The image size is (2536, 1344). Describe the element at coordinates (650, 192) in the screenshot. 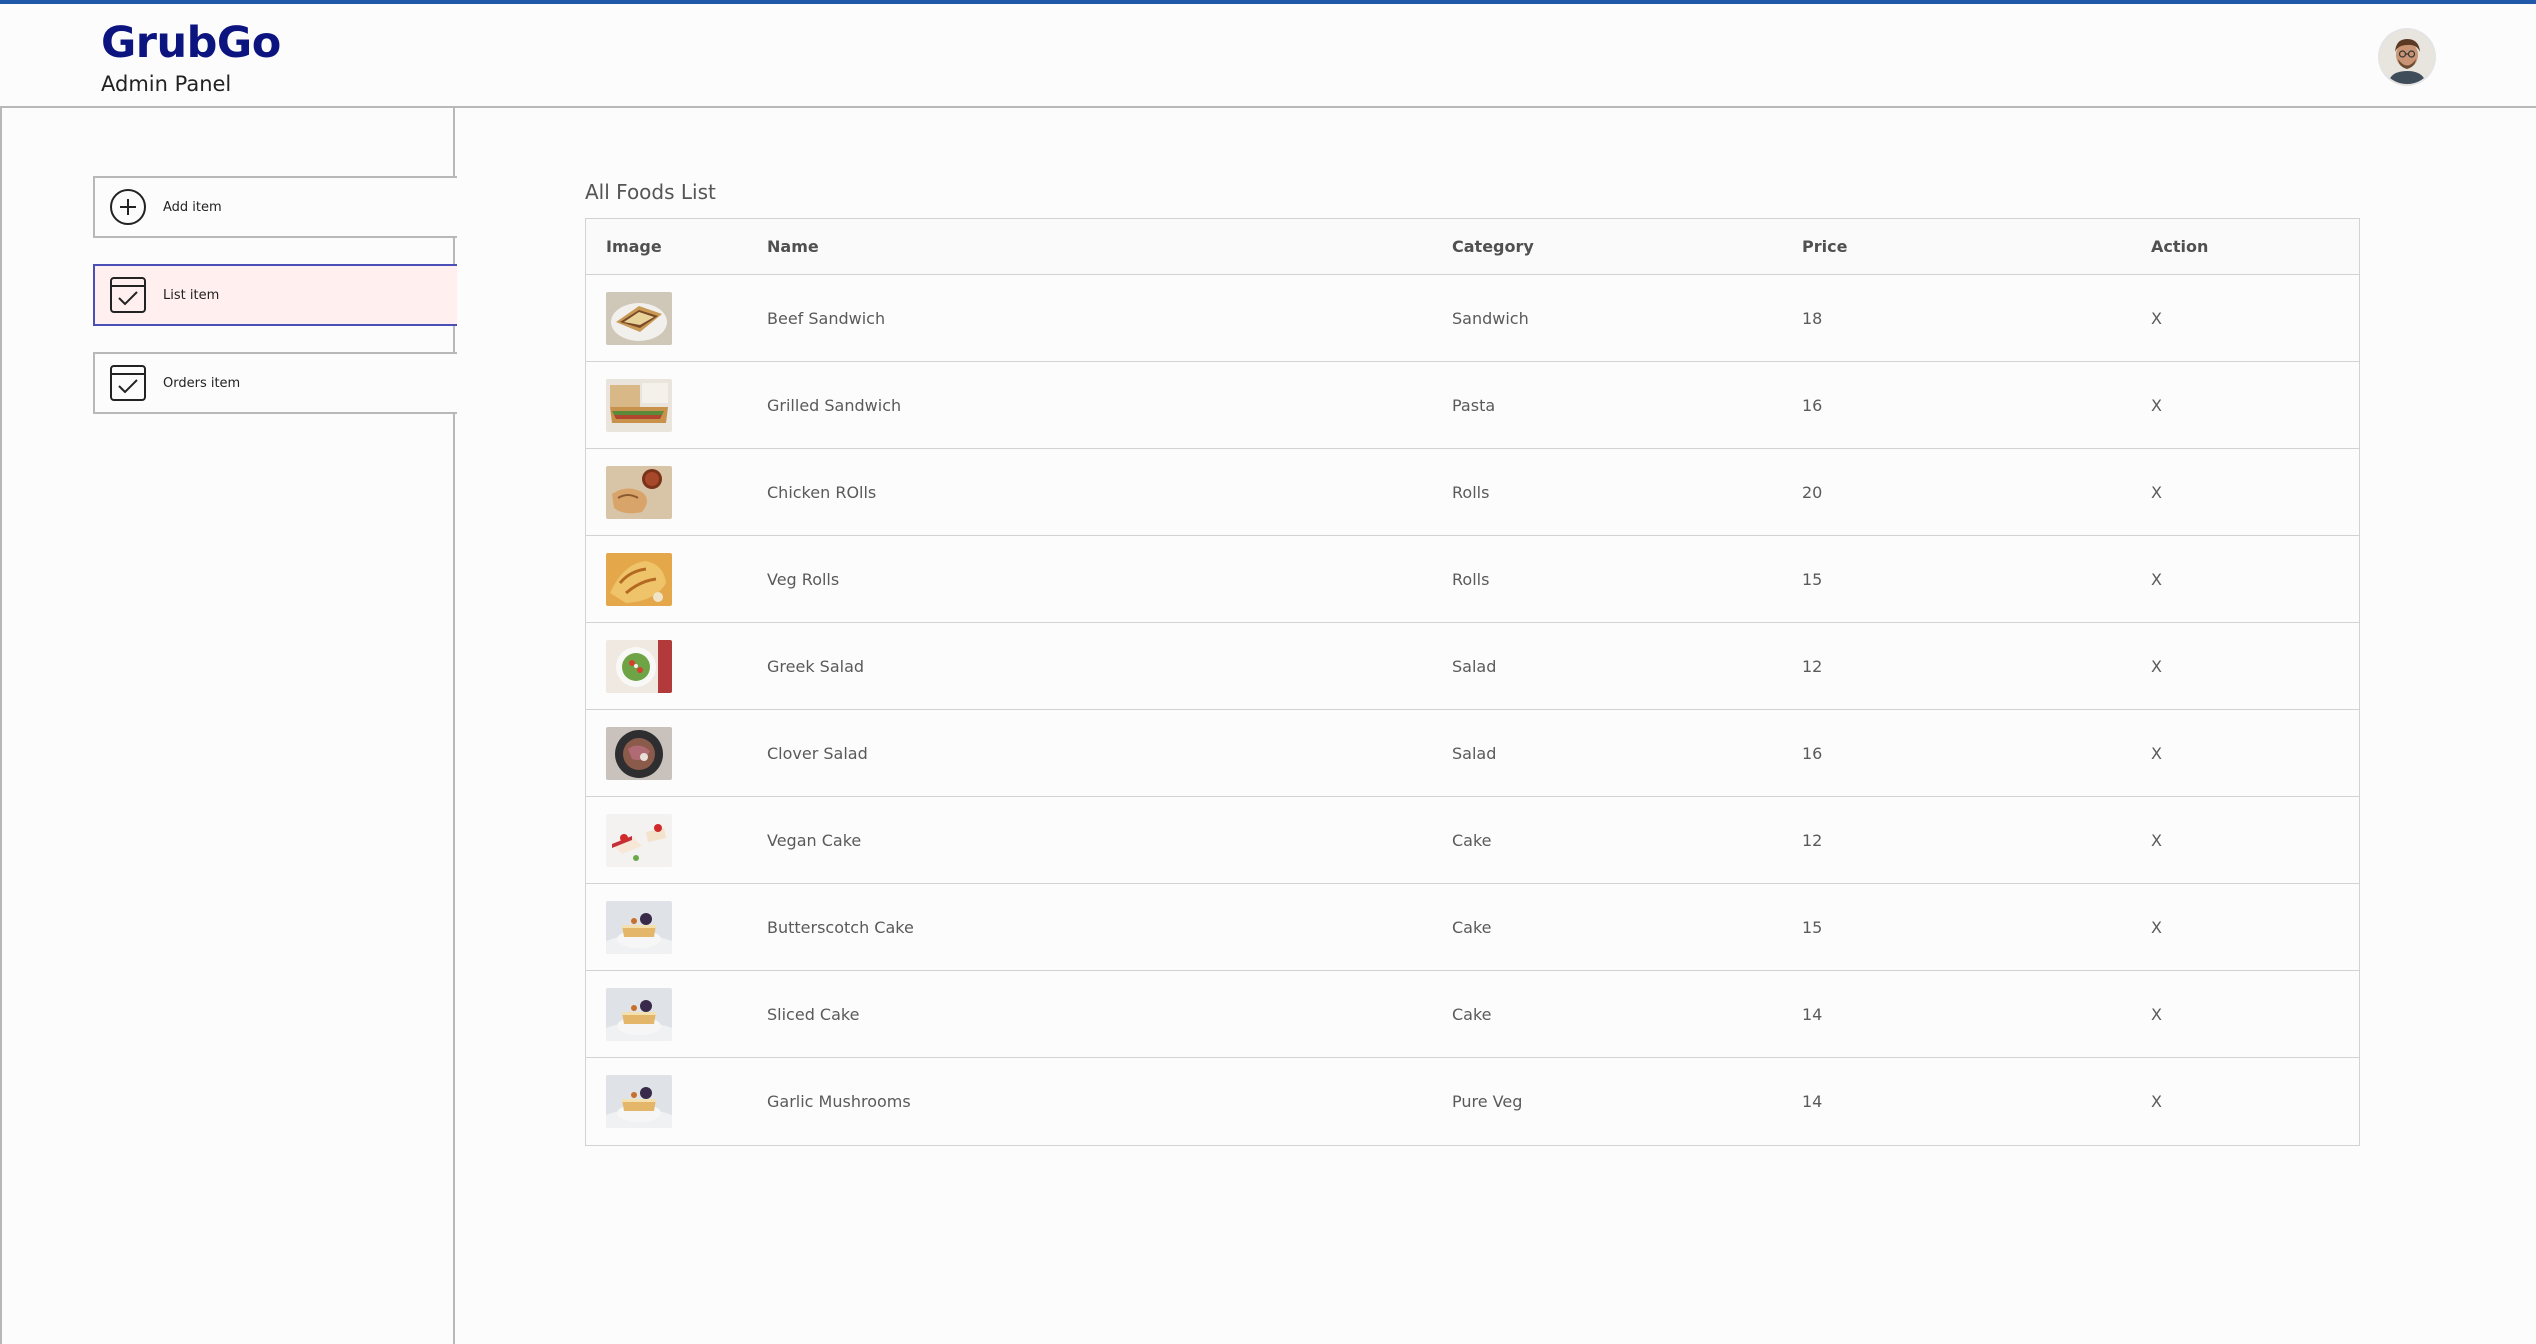

I see `page-title: All Foods List` at that location.